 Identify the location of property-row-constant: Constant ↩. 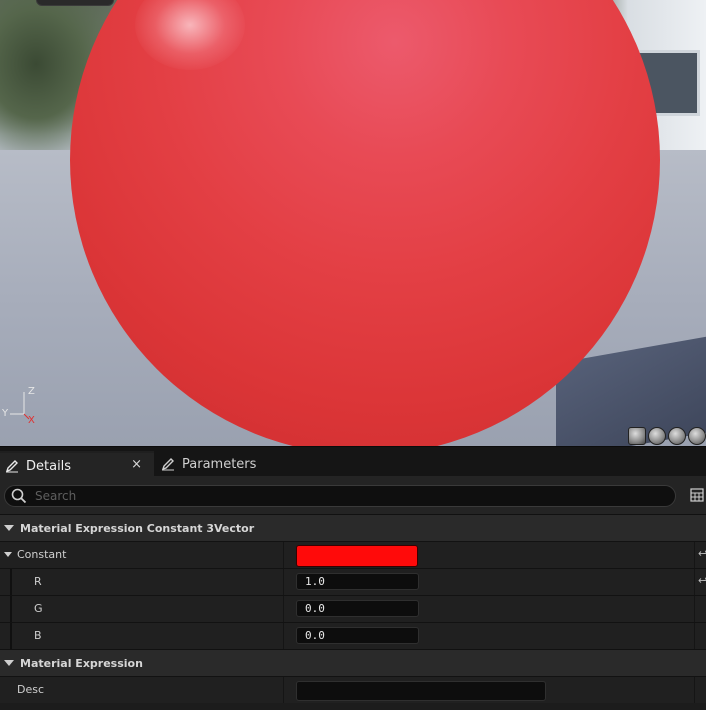
(353, 554).